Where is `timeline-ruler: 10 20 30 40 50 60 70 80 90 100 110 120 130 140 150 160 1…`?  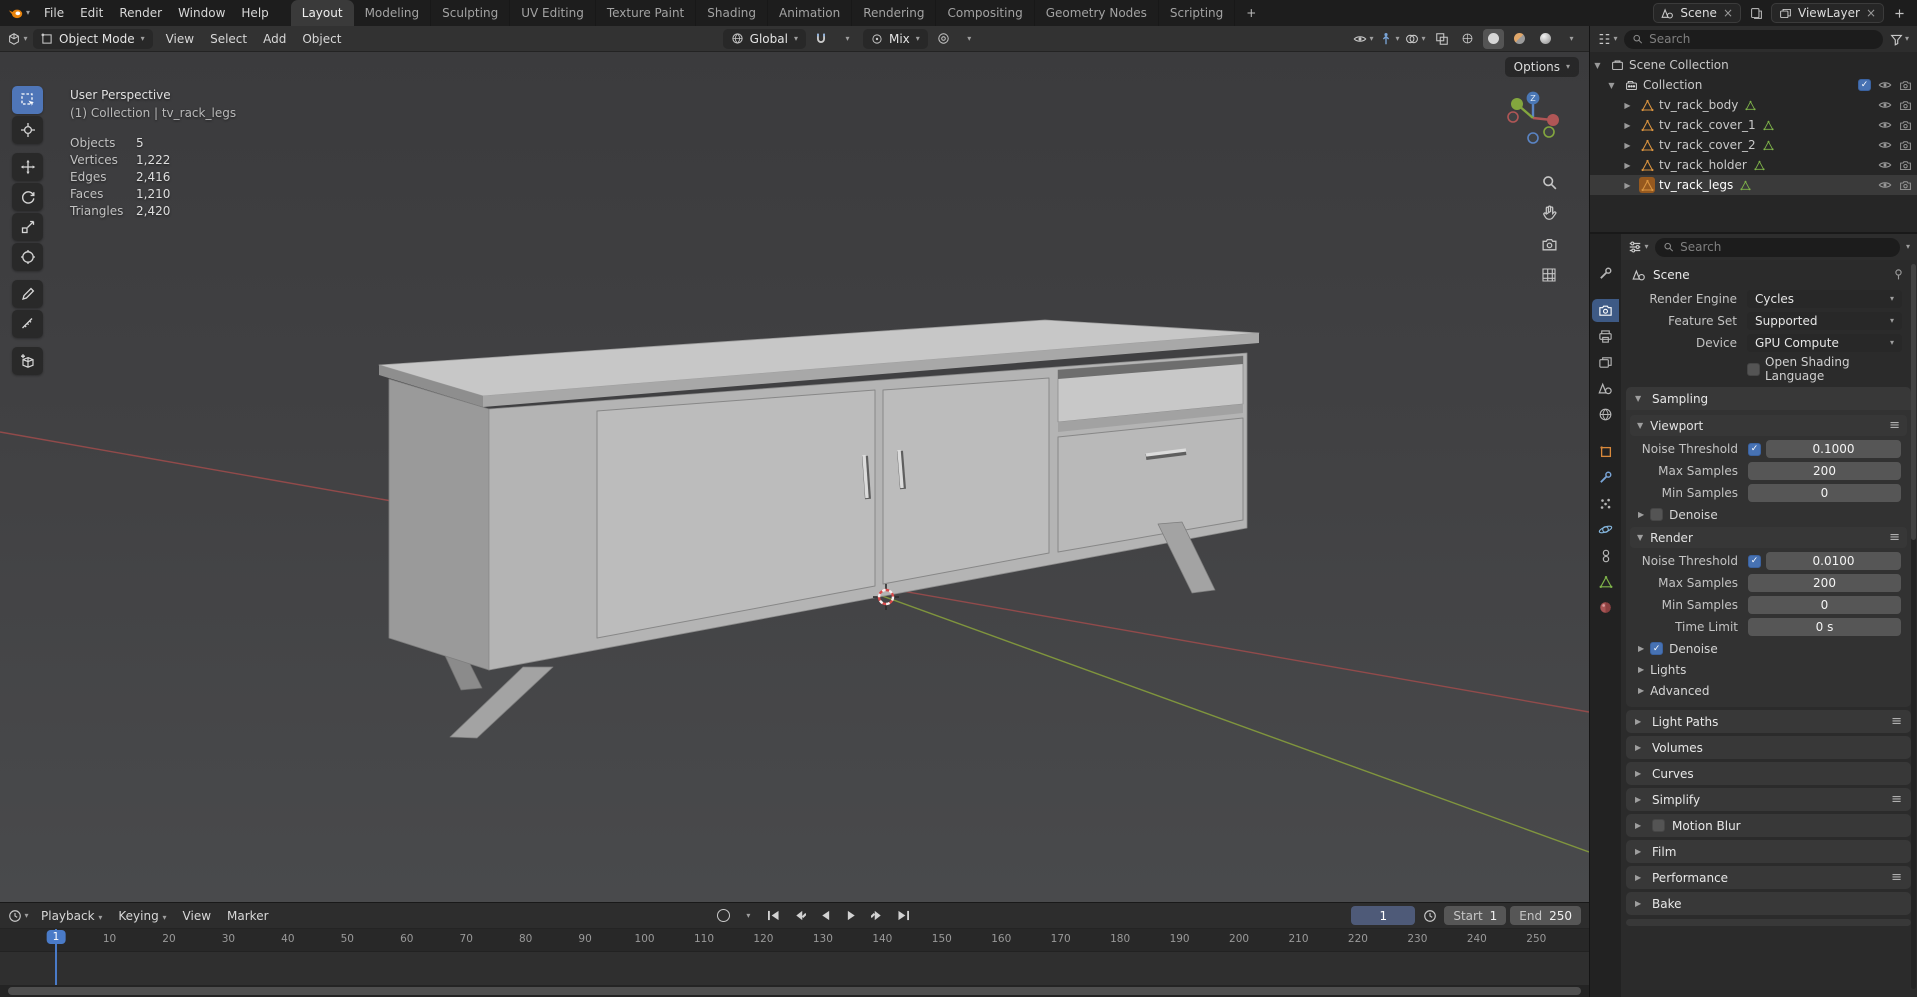 timeline-ruler: 10 20 30 40 50 60 70 80 90 100 110 120 130 140 150 160 1… is located at coordinates (794, 940).